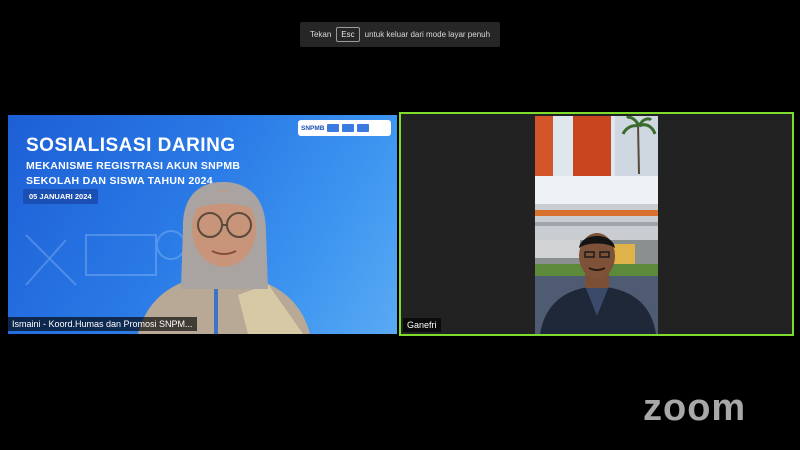  I want to click on banner-title: SOSIALISASI DARING, so click(131, 145).